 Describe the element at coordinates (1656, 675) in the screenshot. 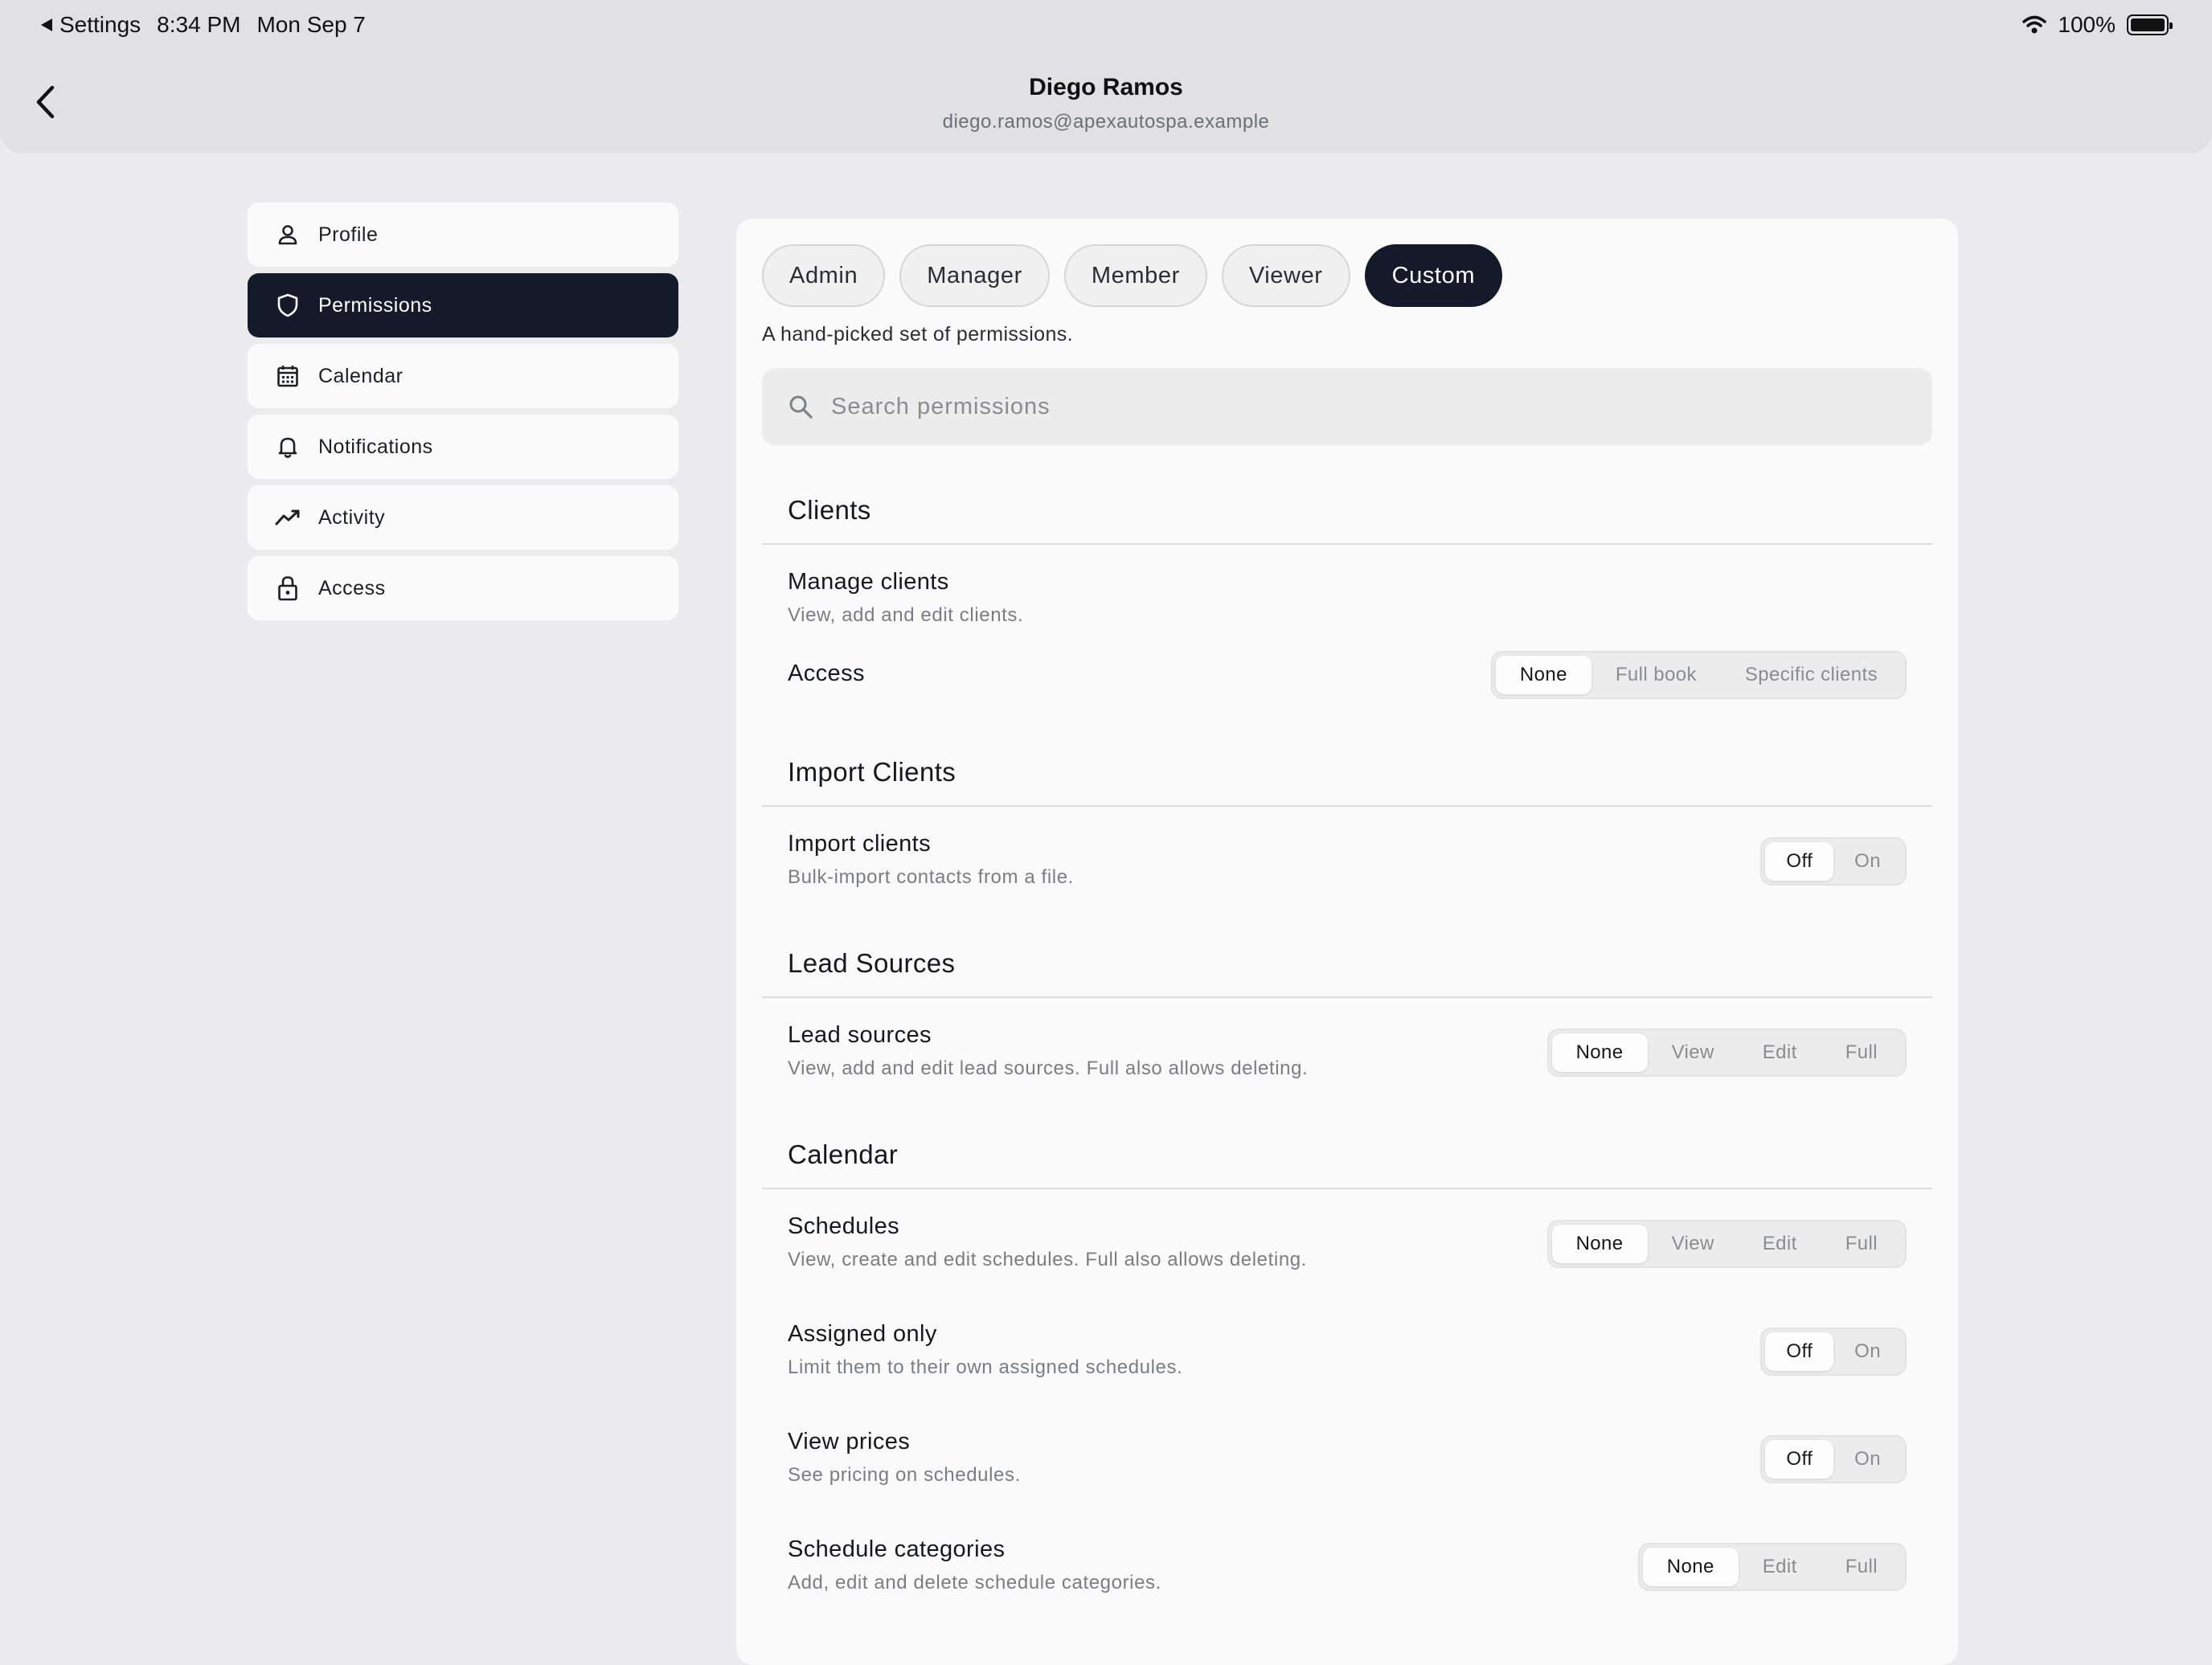

I see `access-option-full-book: Full book` at that location.